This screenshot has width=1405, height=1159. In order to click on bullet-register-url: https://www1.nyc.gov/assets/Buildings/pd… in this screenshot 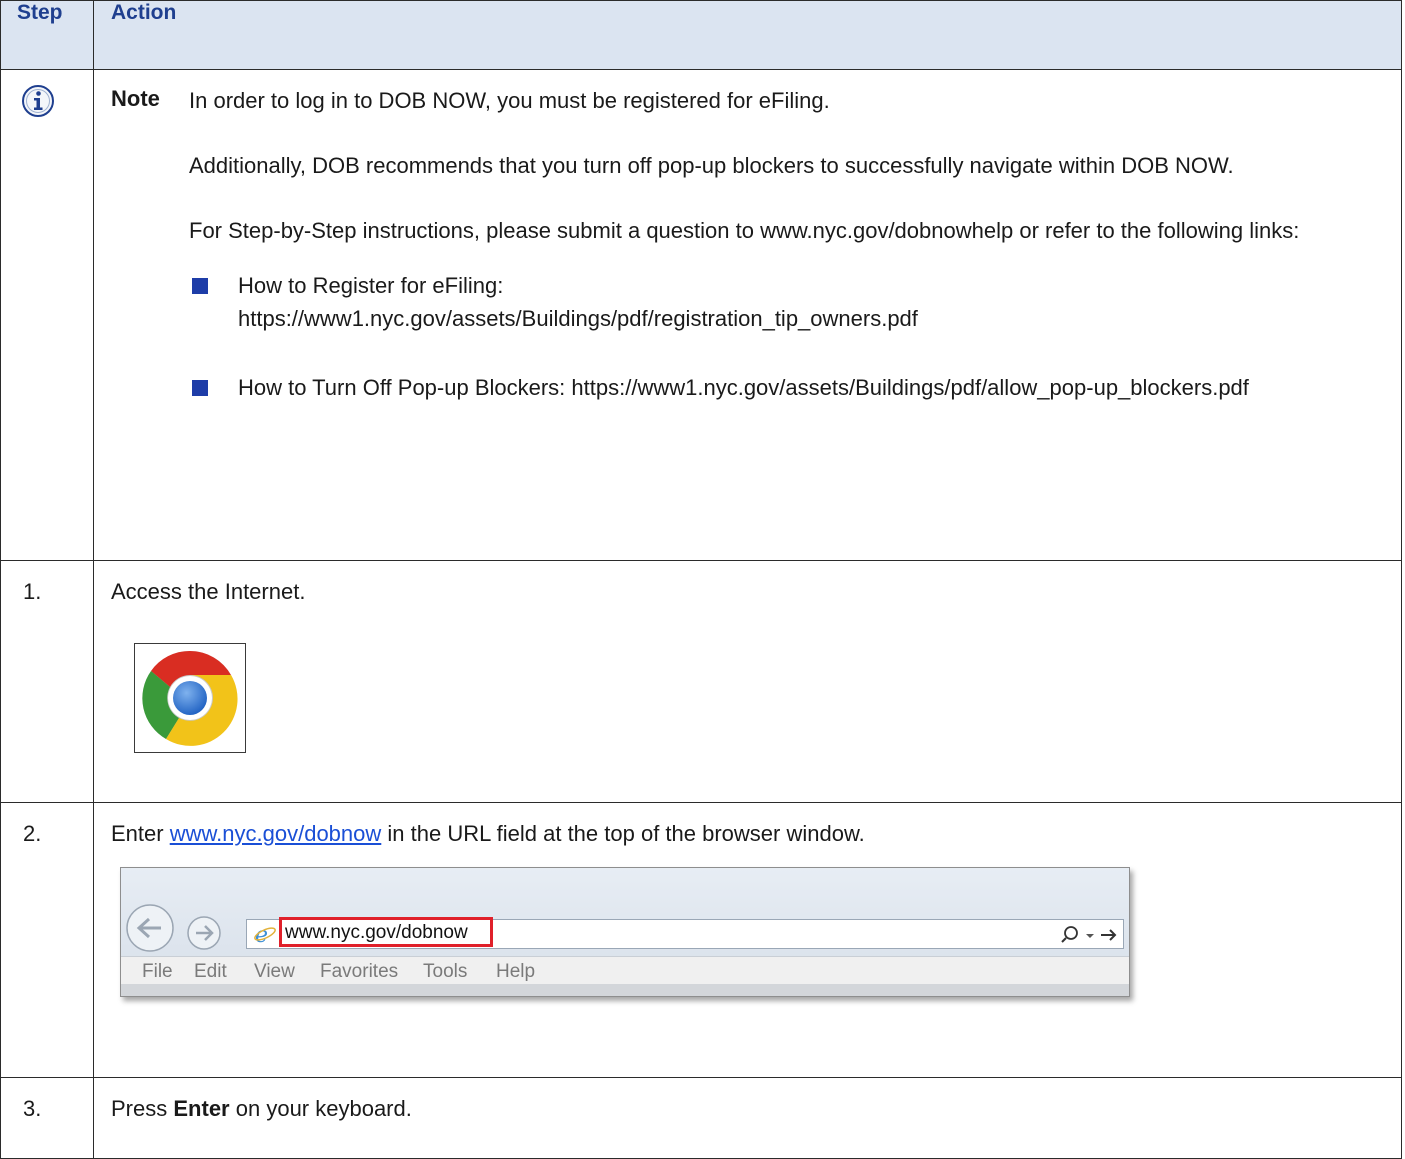, I will do `click(803, 318)`.